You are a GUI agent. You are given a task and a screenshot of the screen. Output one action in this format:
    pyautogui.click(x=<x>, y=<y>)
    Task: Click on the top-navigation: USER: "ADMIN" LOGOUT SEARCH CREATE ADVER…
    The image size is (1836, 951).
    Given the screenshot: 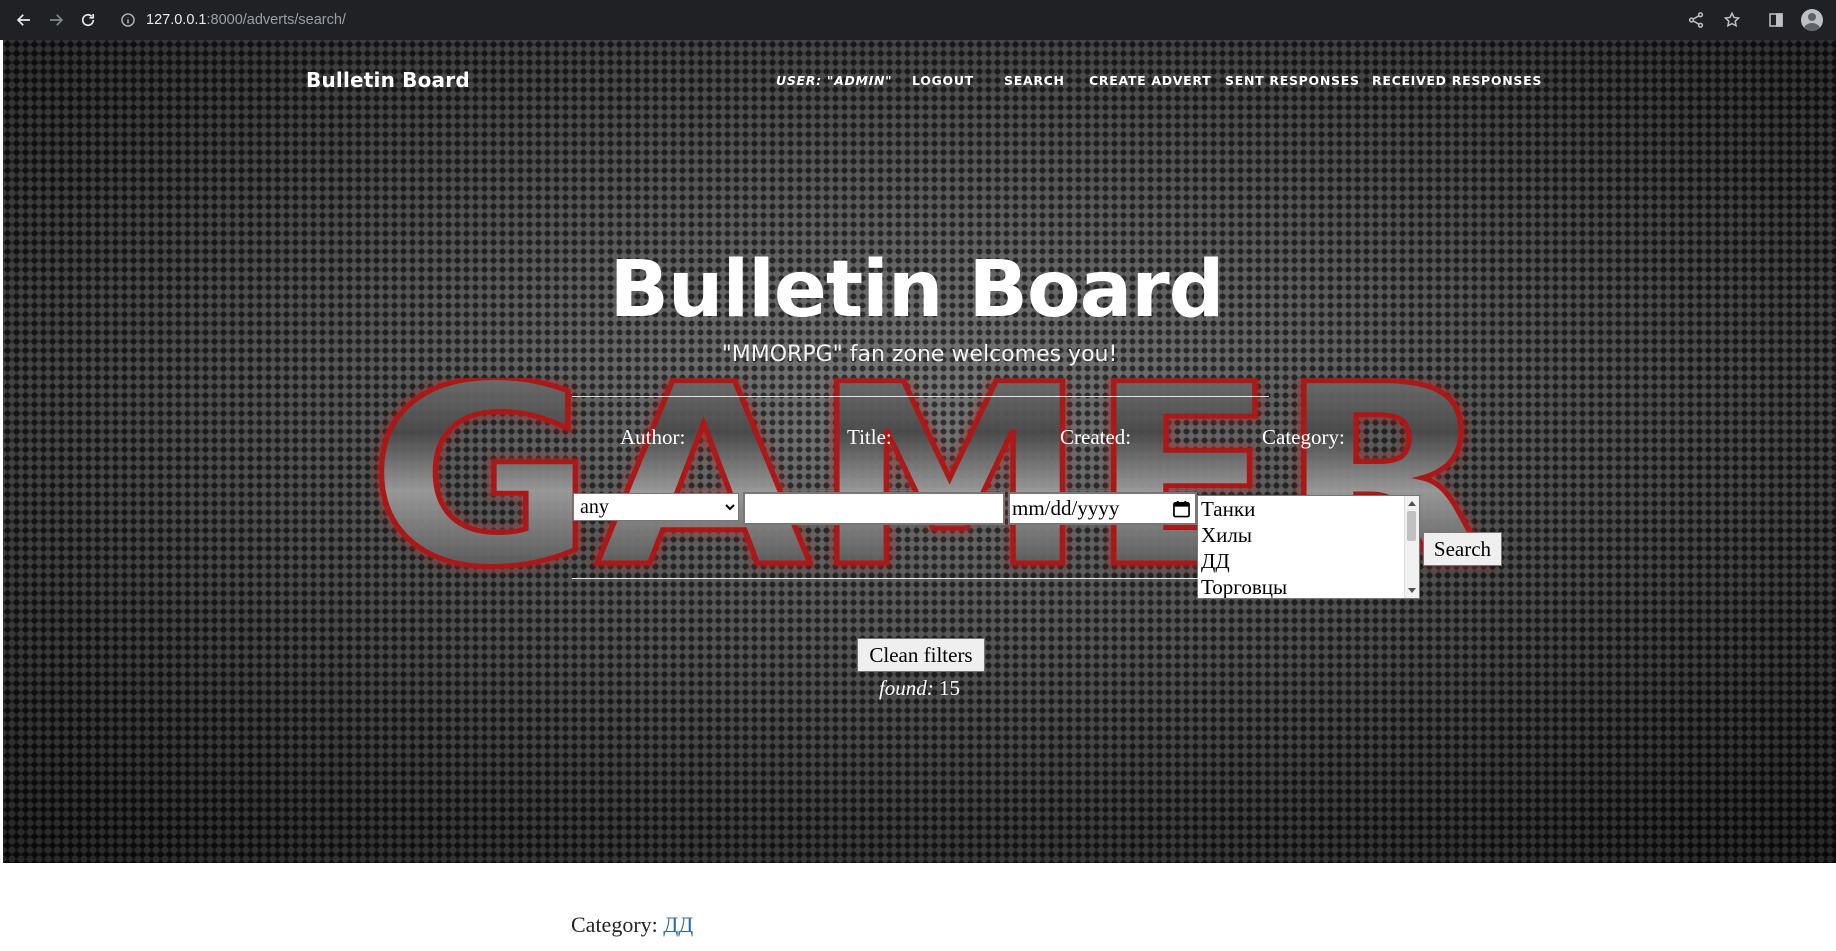 What is the action you would take?
    pyautogui.click(x=919, y=83)
    